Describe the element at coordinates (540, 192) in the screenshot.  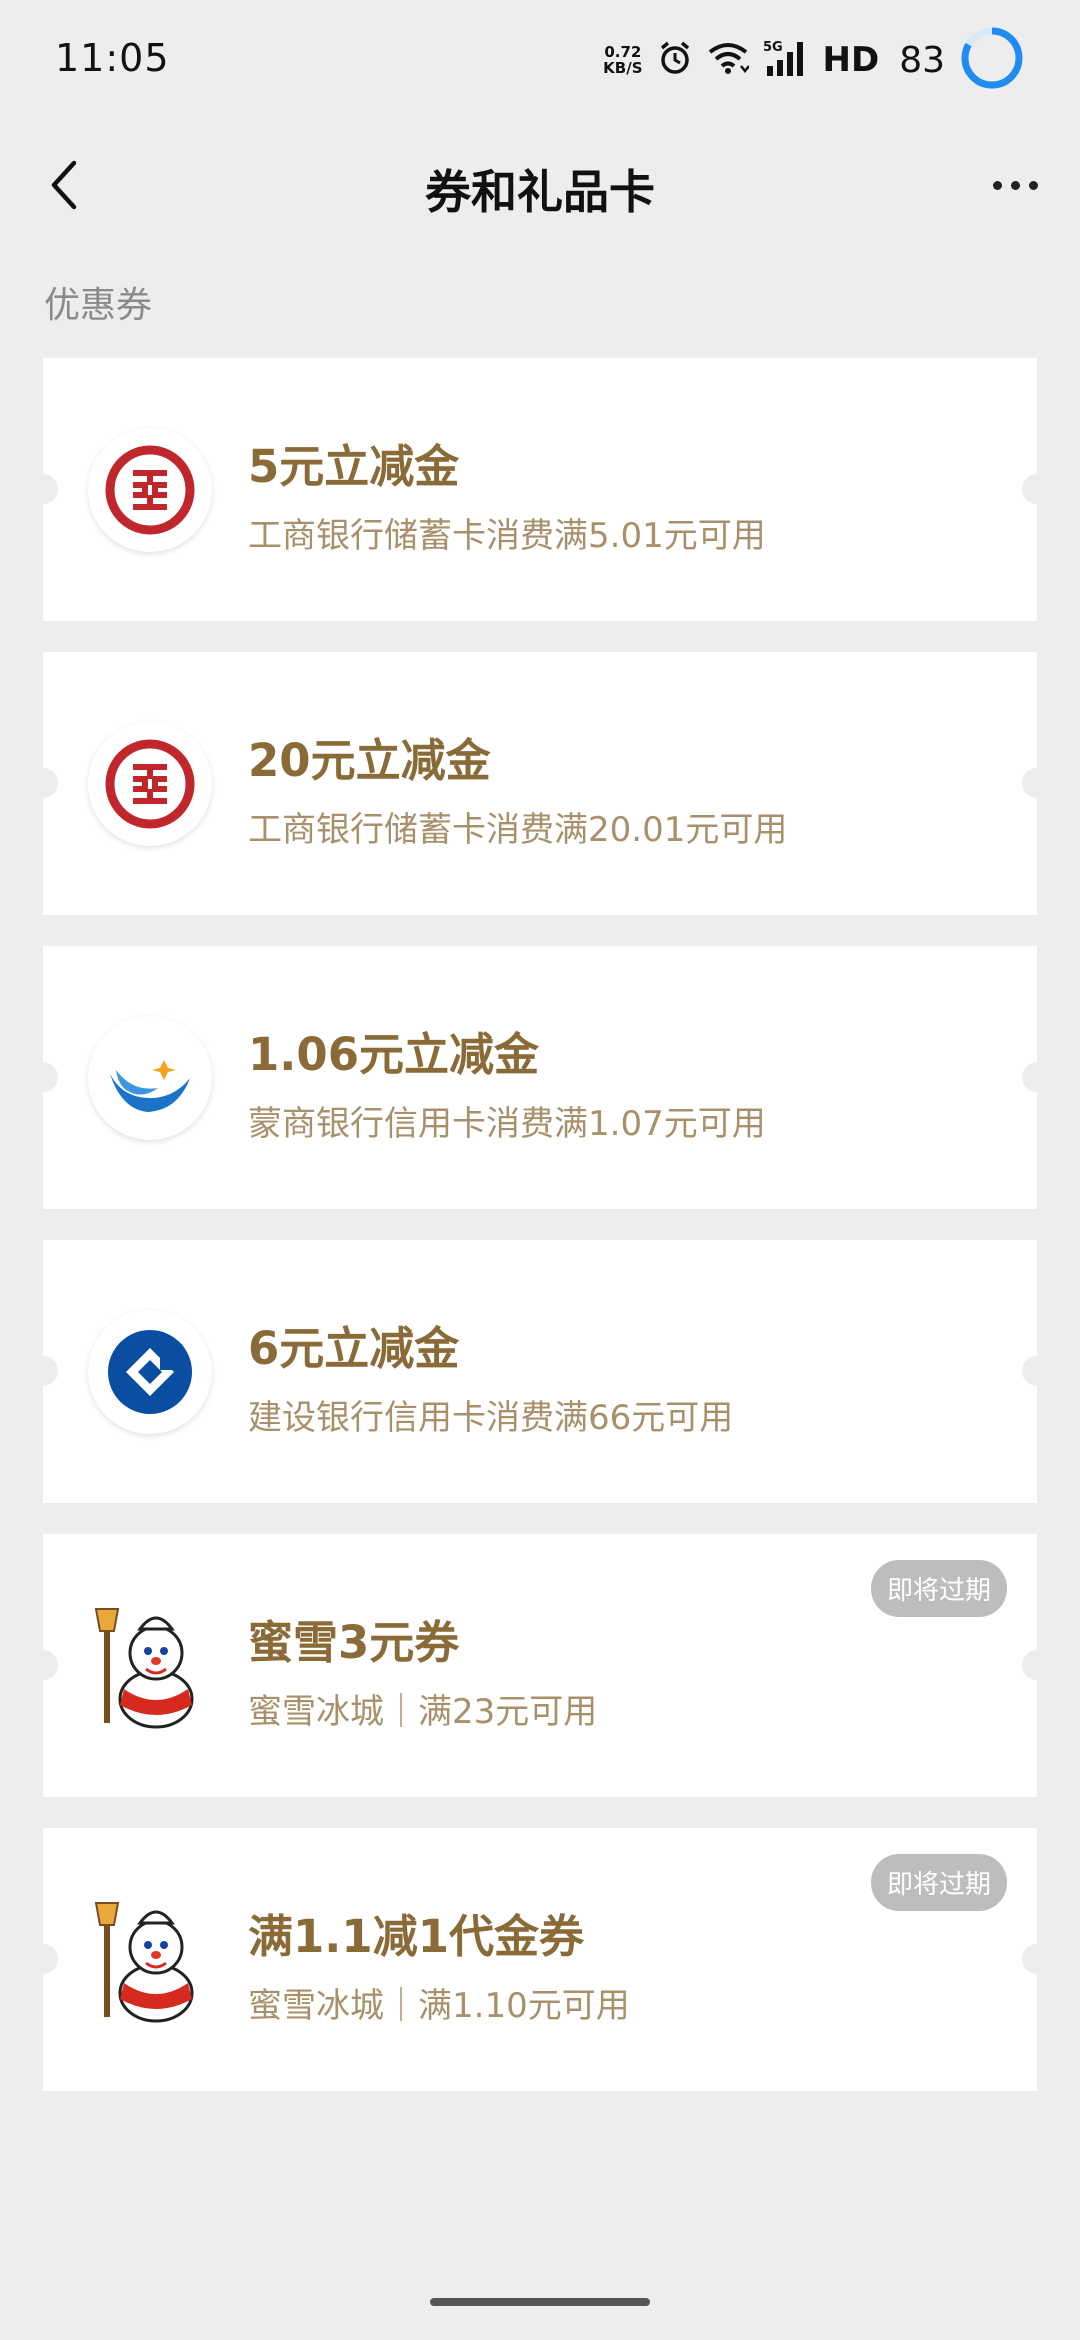
I see `page-title: 券和礼品卡` at that location.